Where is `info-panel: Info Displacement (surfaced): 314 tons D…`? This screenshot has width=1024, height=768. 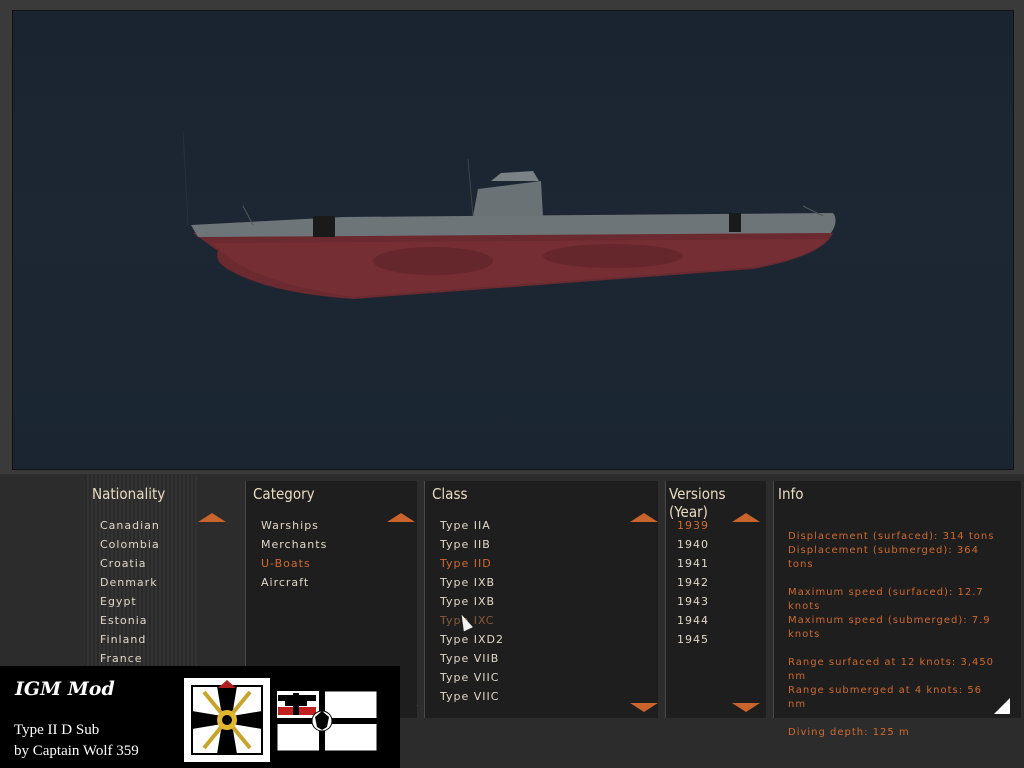
info-panel: Info Displacement (surfaced): 314 tons D… is located at coordinates (897, 609).